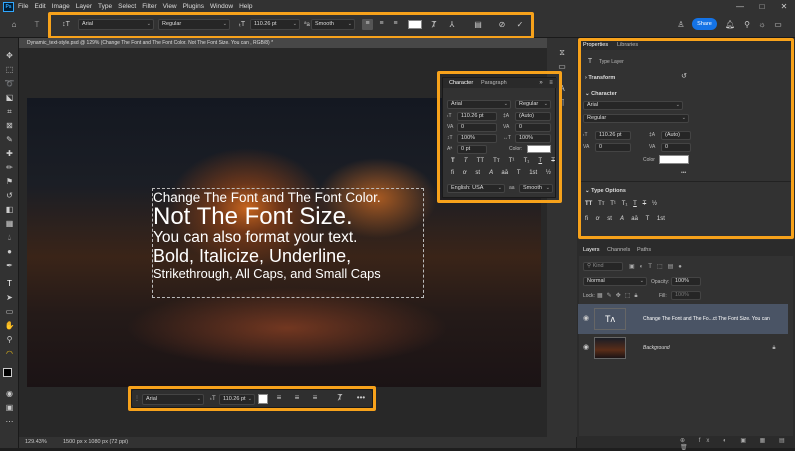 The width and height of the screenshot is (795, 451). What do you see at coordinates (737, 444) in the screenshot?
I see `layers-bottom-icons: ⊕ fx ◐ ▣ ▦ ▤ 🗑︎` at bounding box center [737, 444].